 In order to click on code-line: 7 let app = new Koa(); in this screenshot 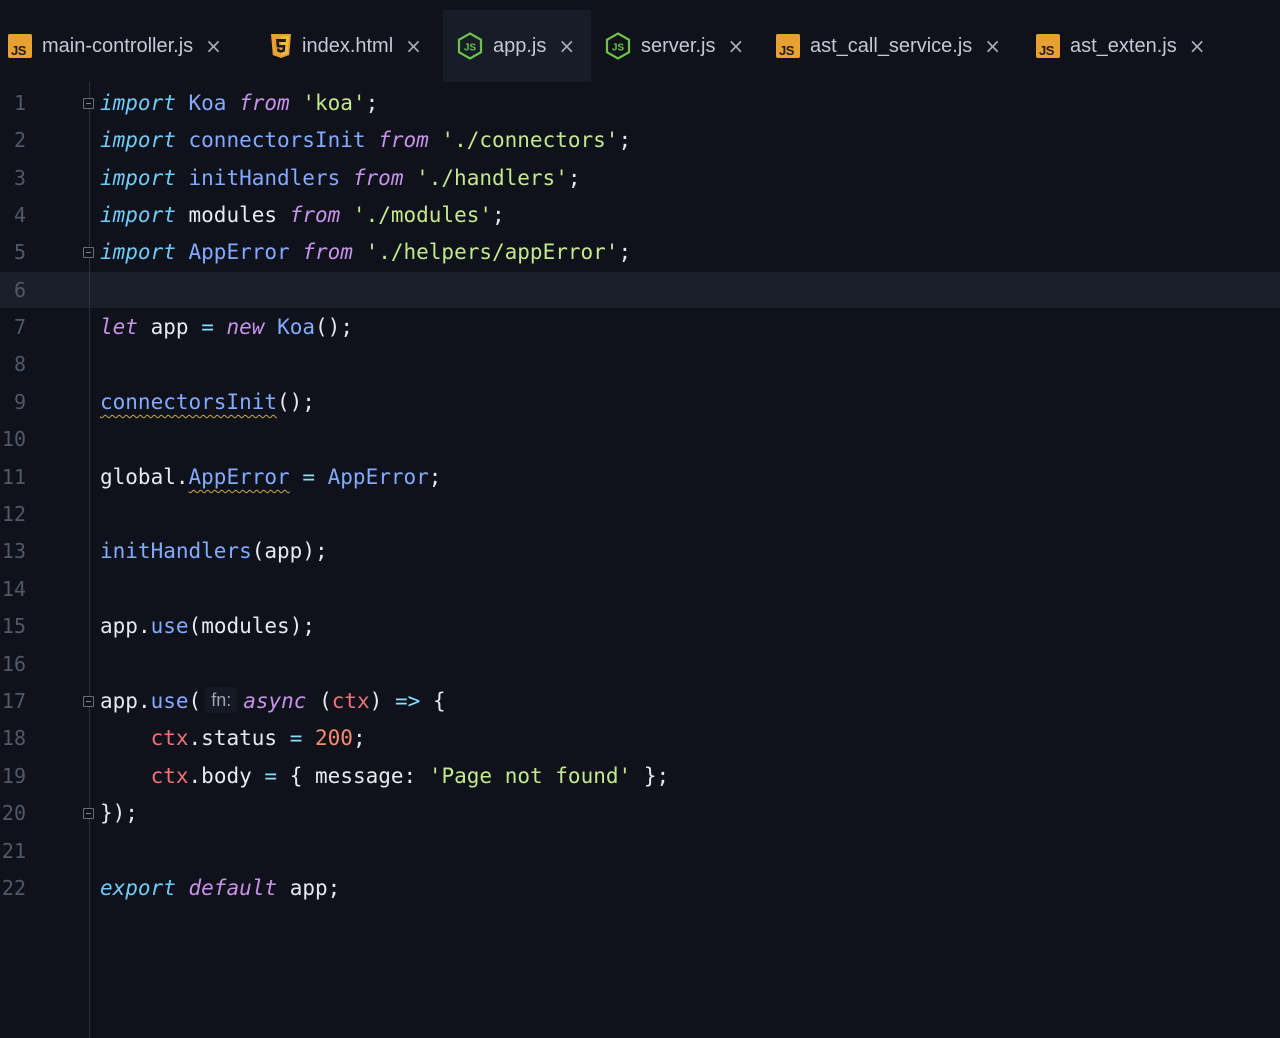, I will do `click(640, 327)`.